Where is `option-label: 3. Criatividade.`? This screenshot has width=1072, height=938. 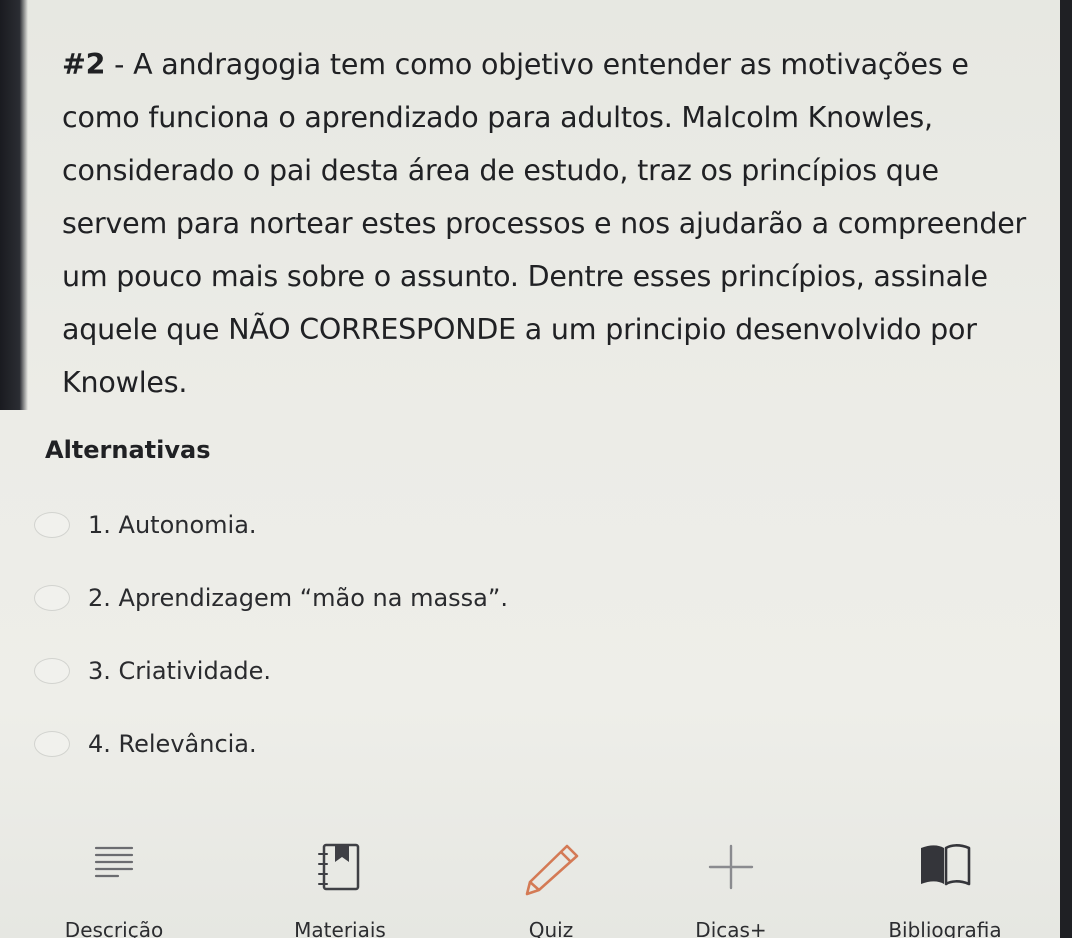
option-label: 3. Criatividade. is located at coordinates (180, 671).